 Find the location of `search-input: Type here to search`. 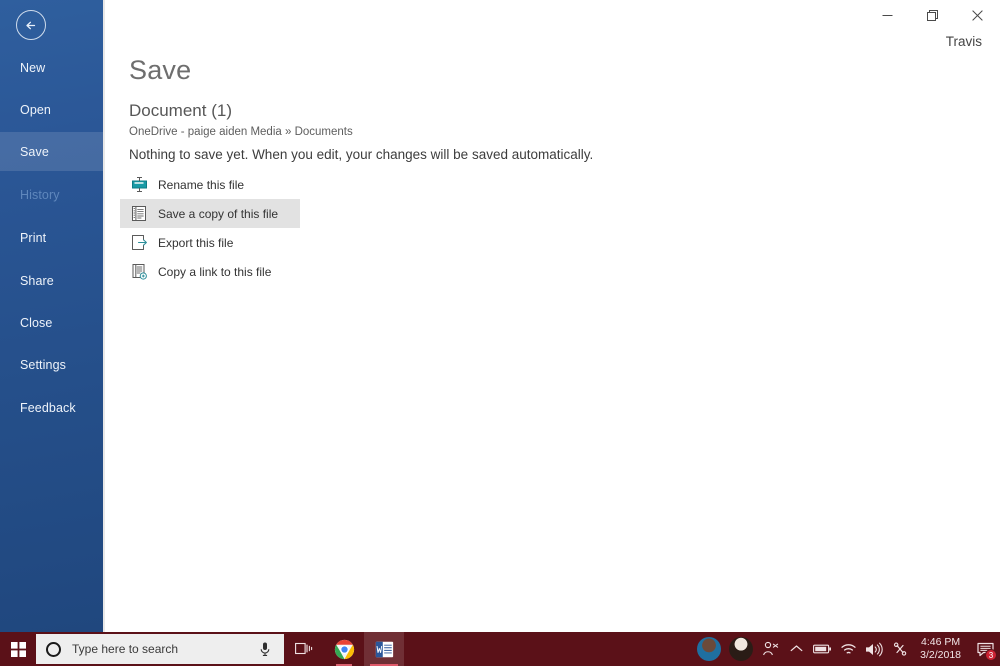

search-input: Type here to search is located at coordinates (160, 649).